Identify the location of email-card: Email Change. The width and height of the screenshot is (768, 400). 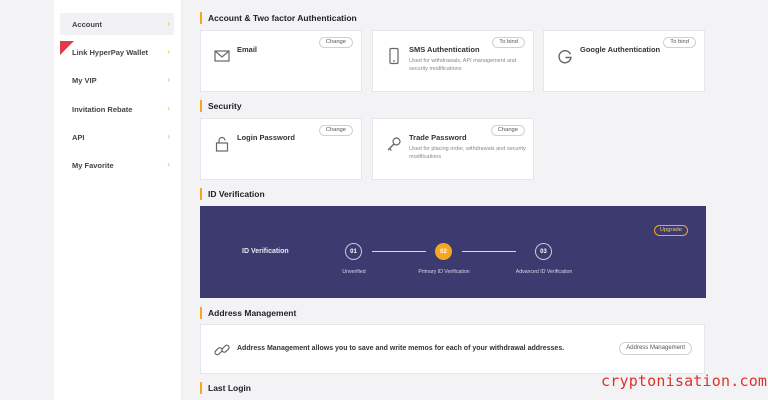
(281, 61).